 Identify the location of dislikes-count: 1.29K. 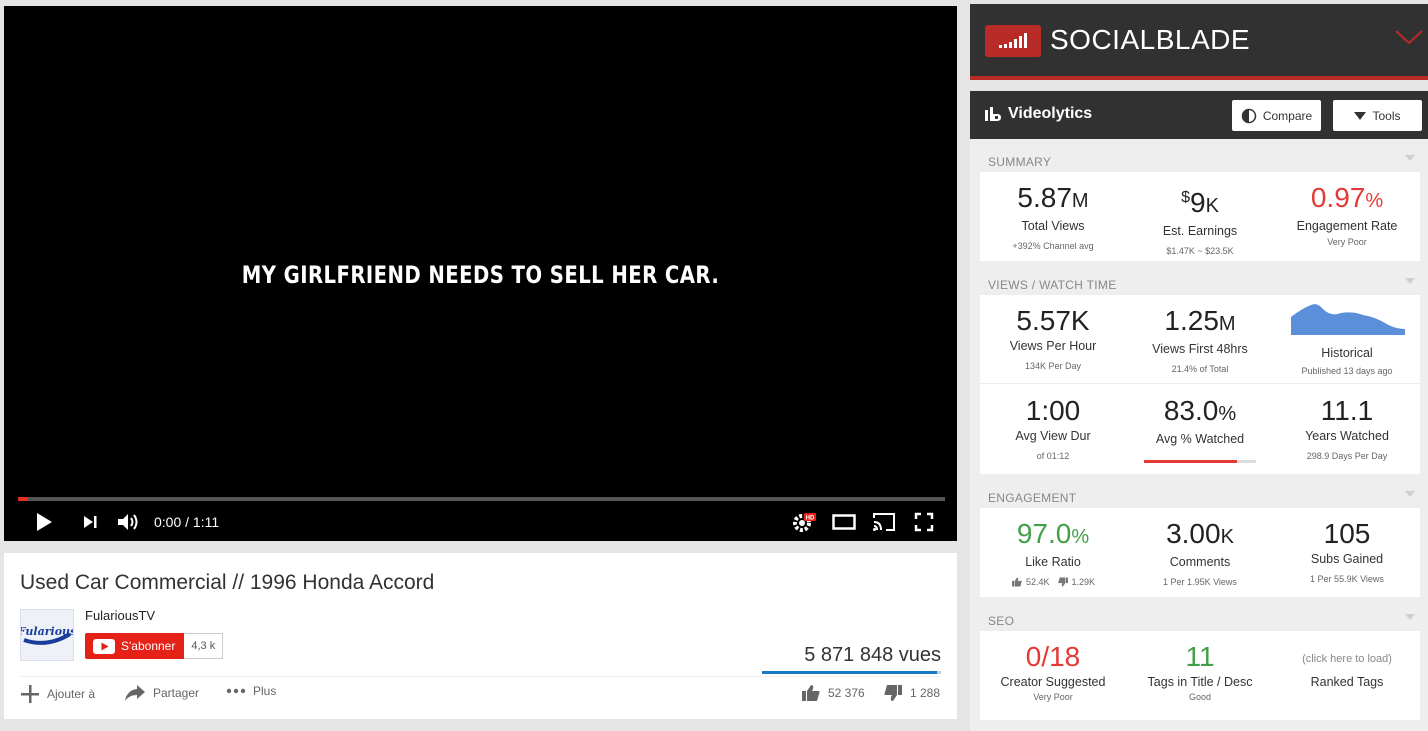
(1083, 582).